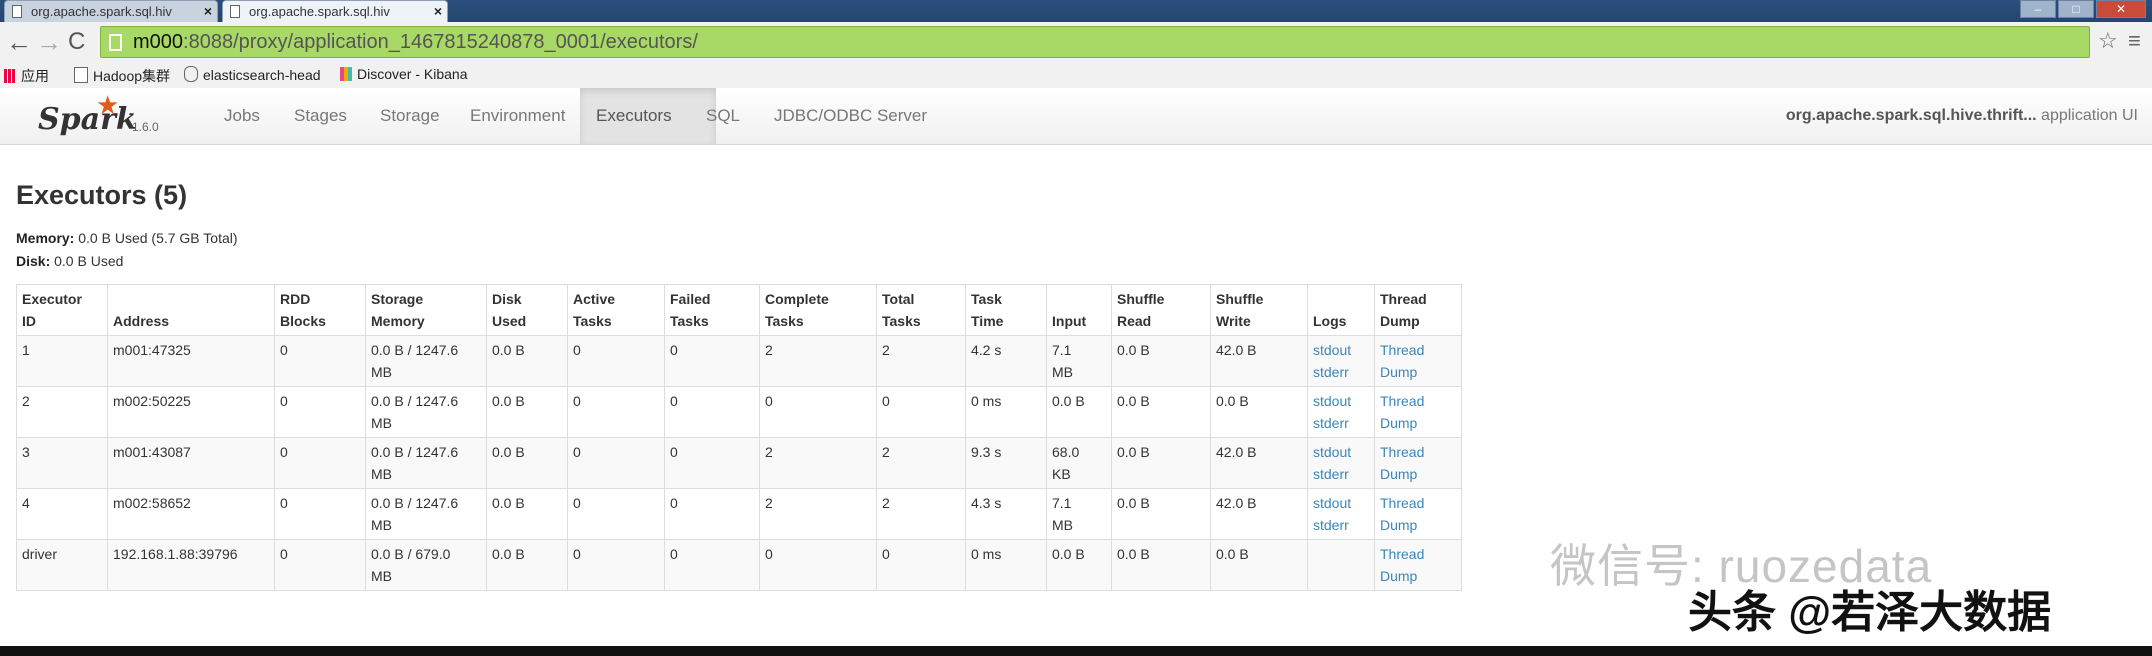 The image size is (2152, 656). Describe the element at coordinates (818, 361) in the screenshot. I see `cell-complete: 2` at that location.